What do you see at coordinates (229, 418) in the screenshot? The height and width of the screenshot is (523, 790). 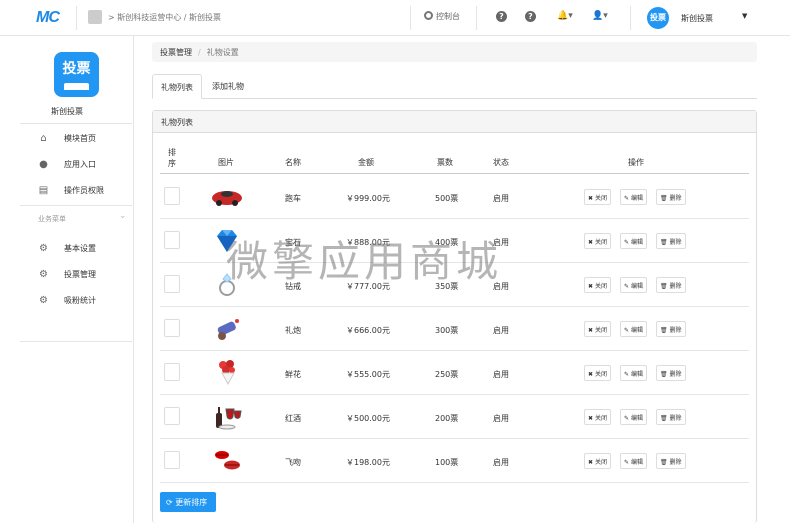 I see `wine-icon` at bounding box center [229, 418].